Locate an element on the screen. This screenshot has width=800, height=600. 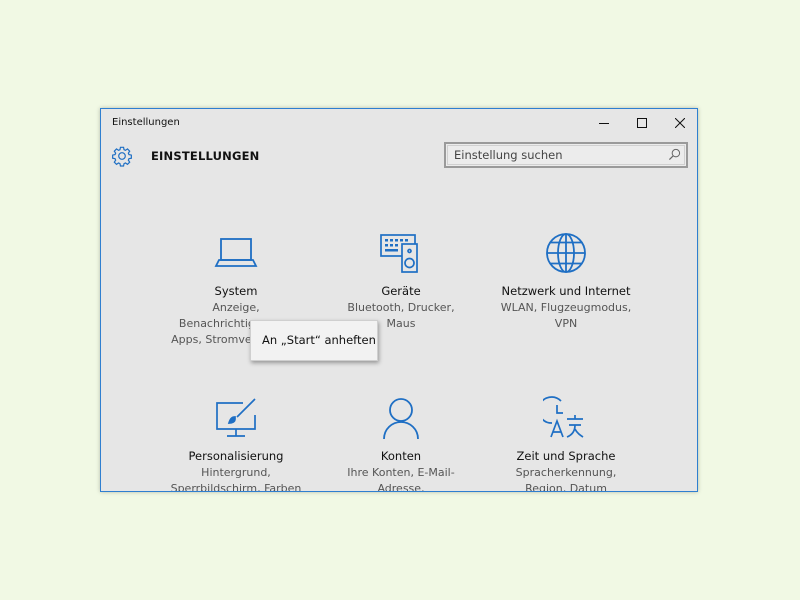
tile-title: Zeit und Sprache is located at coordinates (566, 456).